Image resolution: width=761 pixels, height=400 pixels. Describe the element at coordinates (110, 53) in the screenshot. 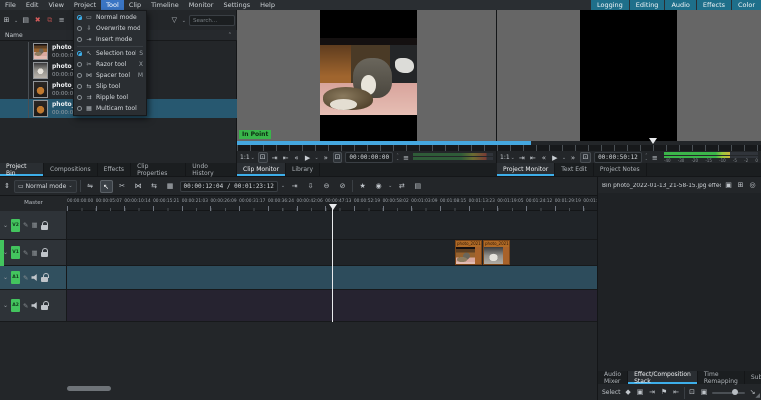

I see `menu-item-selection-tool: ↖ Selection tool S` at that location.